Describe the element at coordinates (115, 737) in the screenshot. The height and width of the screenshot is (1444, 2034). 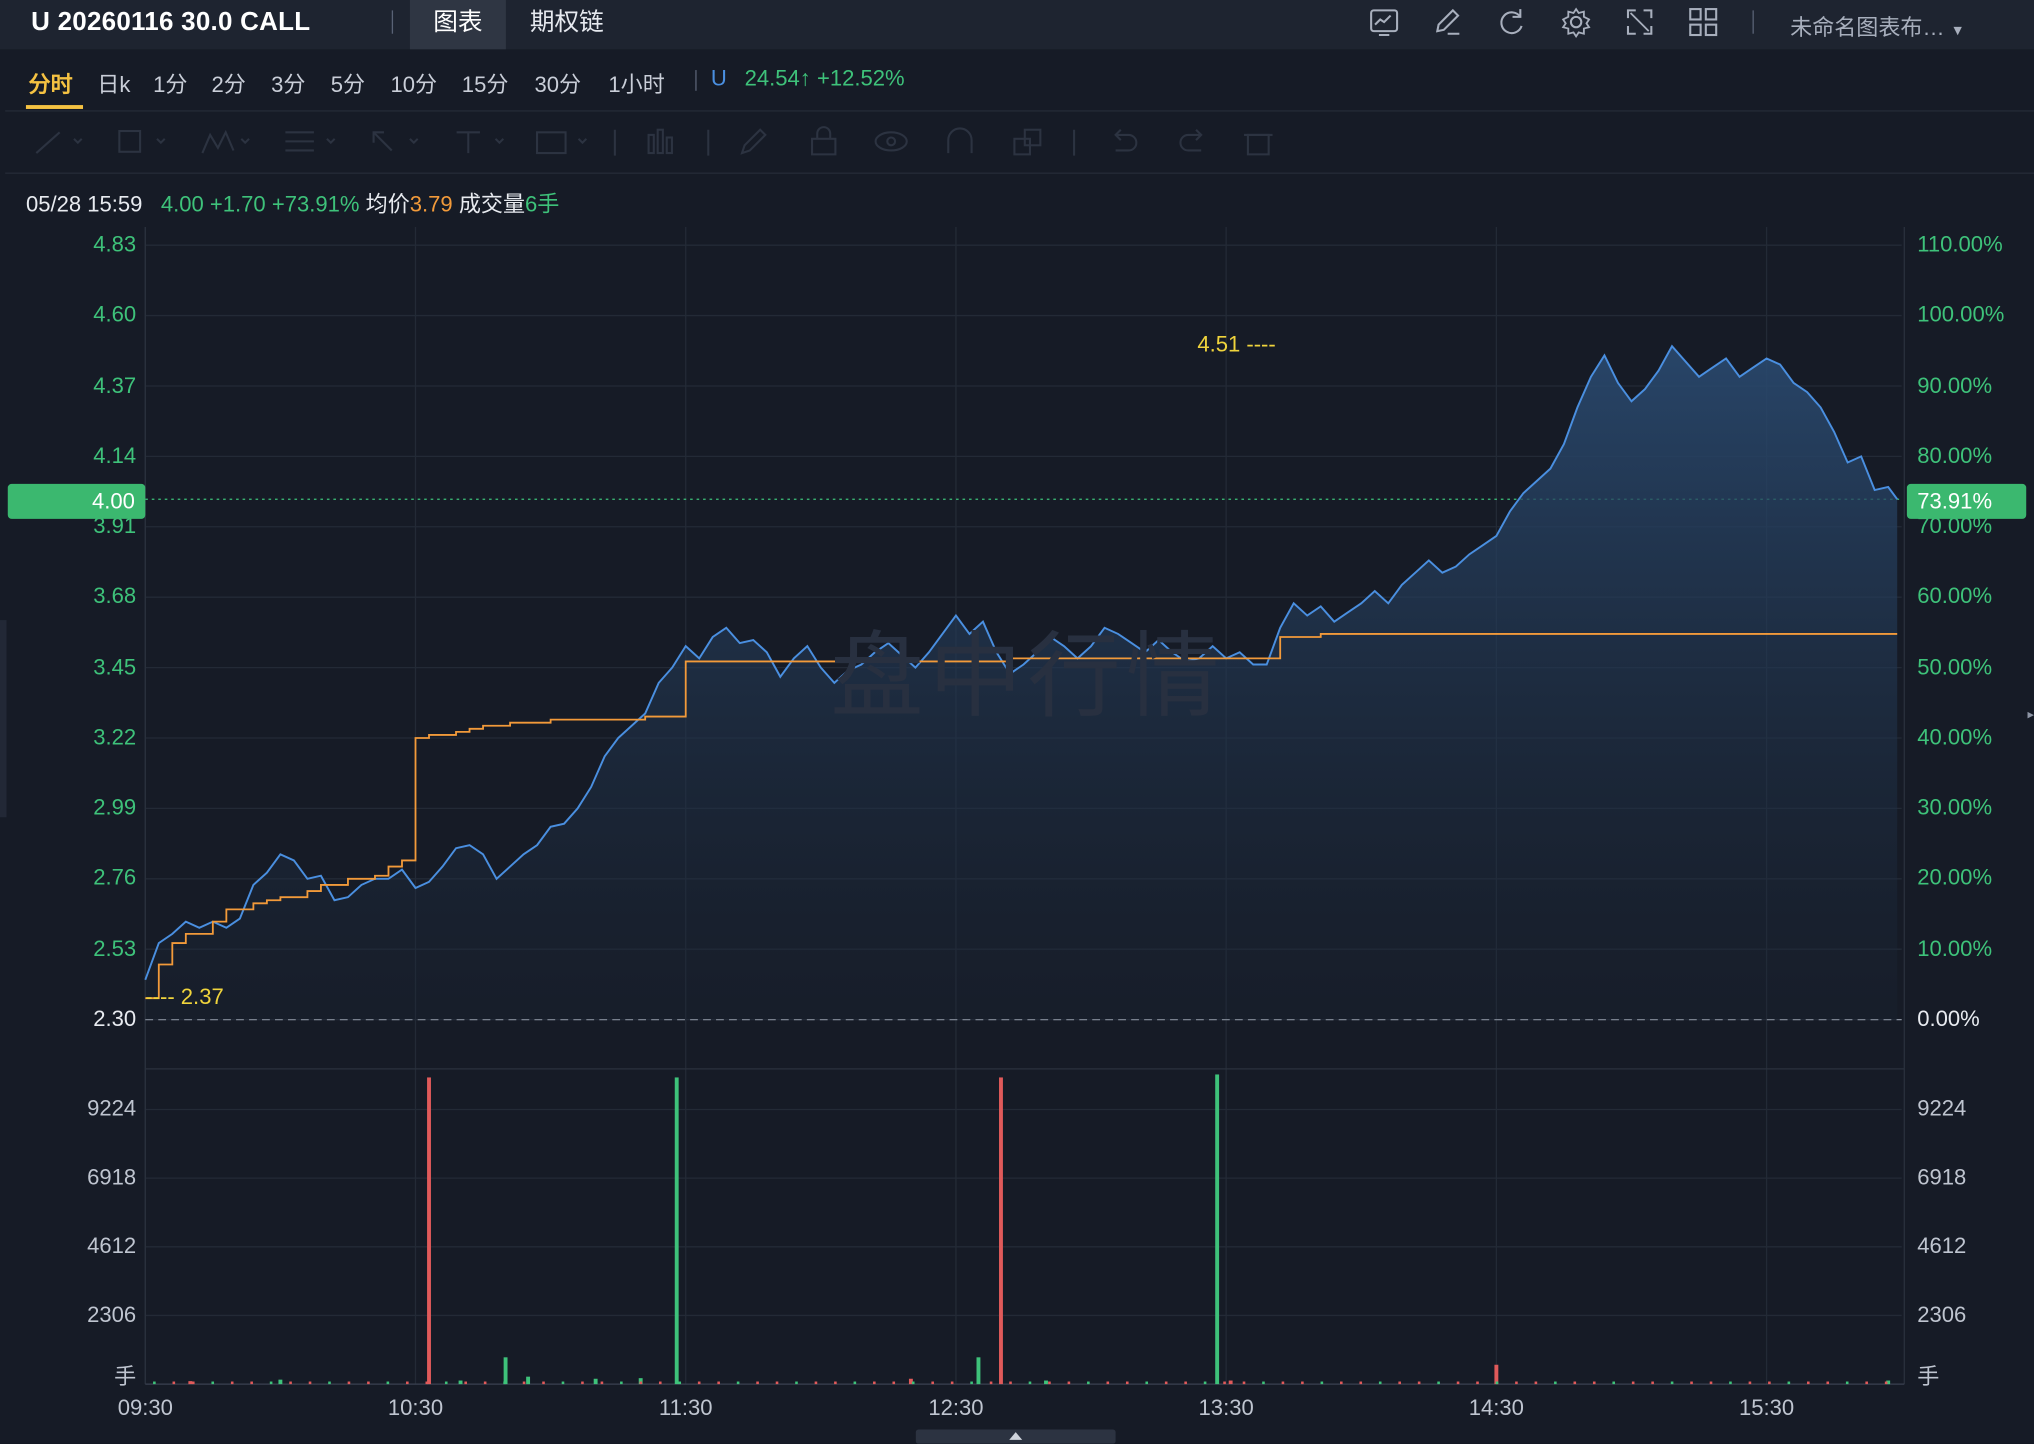
I see `price-tick-label: 3.22` at that location.